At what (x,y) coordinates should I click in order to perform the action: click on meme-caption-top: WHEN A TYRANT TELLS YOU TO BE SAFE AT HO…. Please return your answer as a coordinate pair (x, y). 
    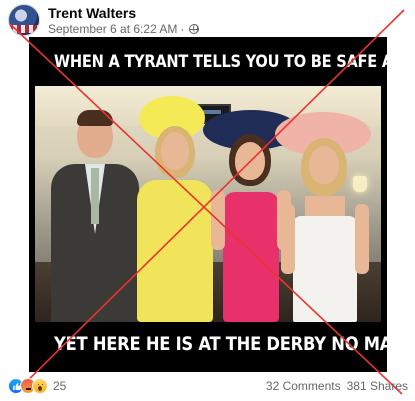
    Looking at the image, I should click on (220, 62).